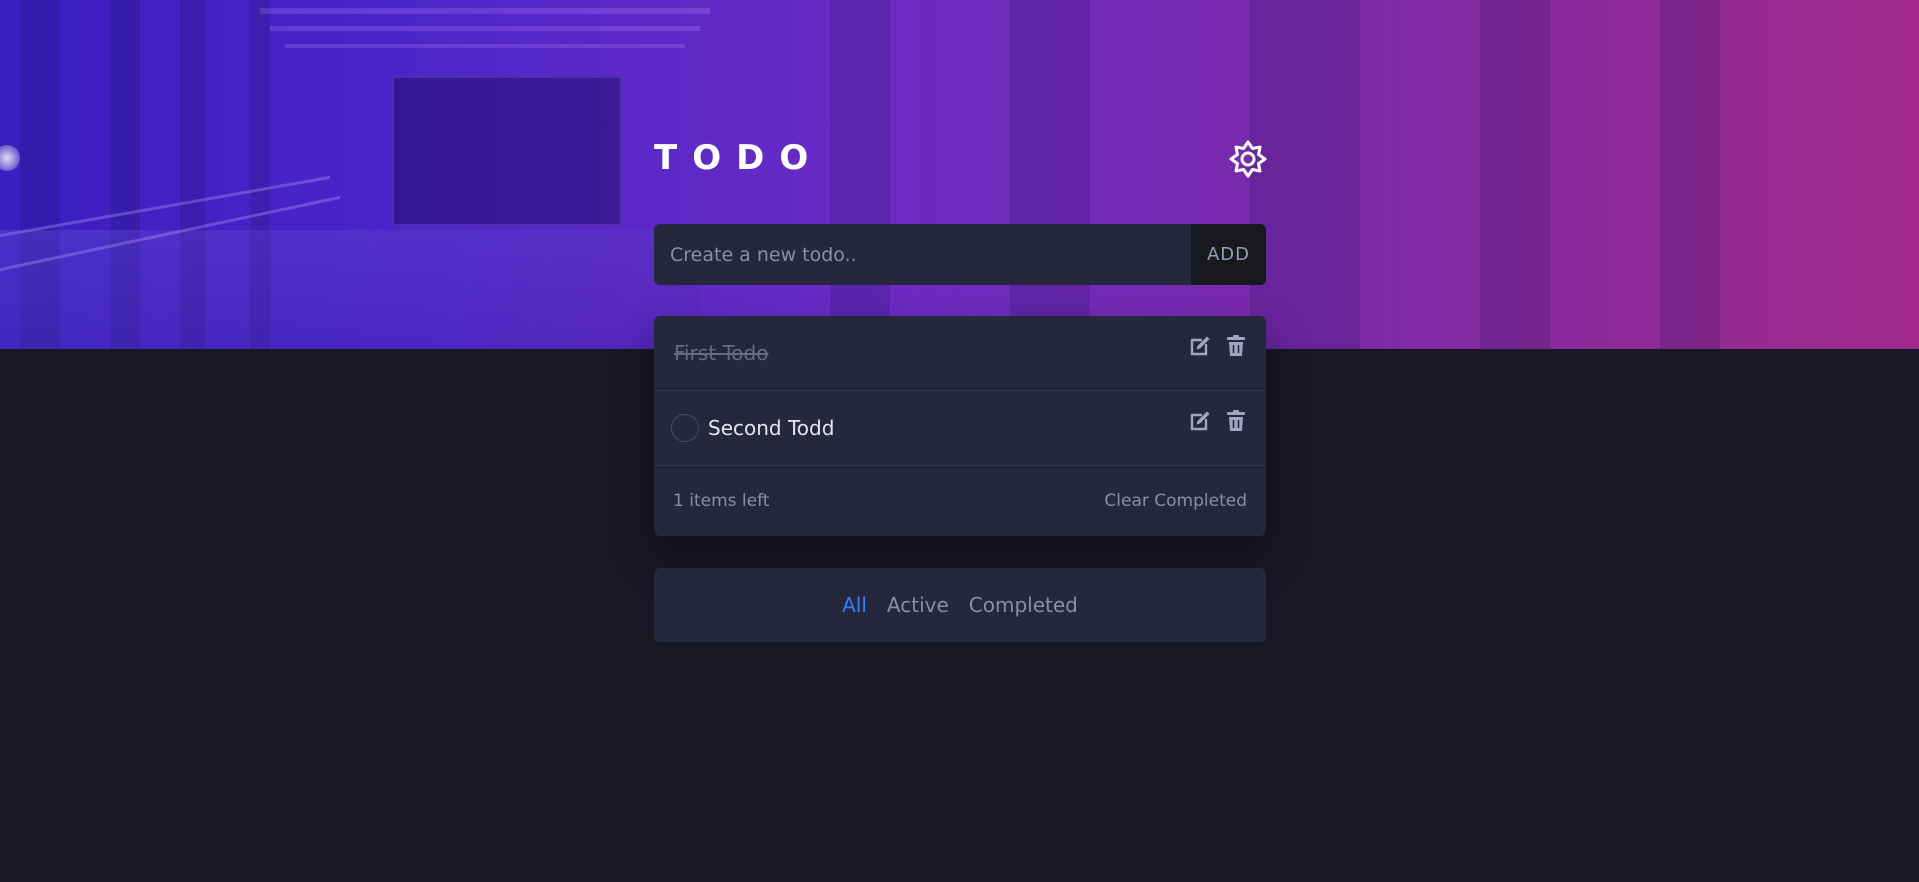 Image resolution: width=1919 pixels, height=882 pixels. I want to click on new-todo-form: ADD, so click(960, 254).